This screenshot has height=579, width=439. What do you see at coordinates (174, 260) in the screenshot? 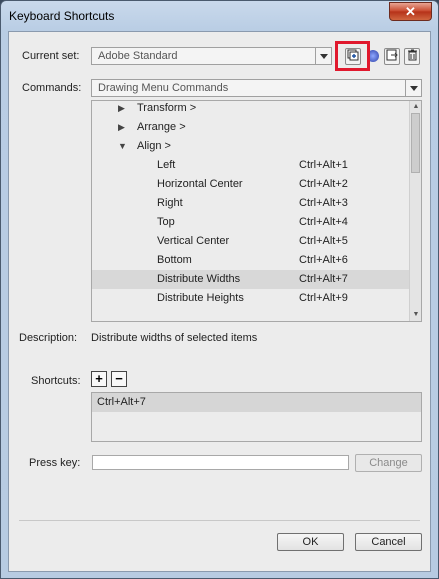
I see `tree-row-name: Bottom` at bounding box center [174, 260].